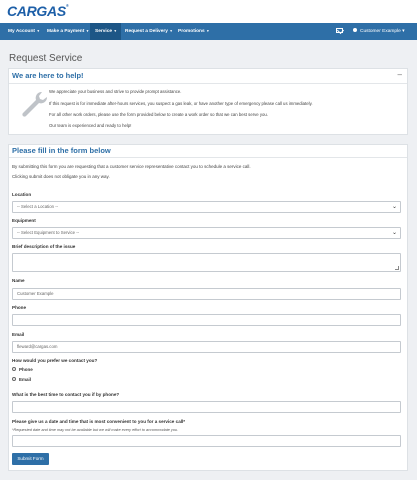 This screenshot has width=417, height=480. I want to click on radio-phone: Phone, so click(22, 369).